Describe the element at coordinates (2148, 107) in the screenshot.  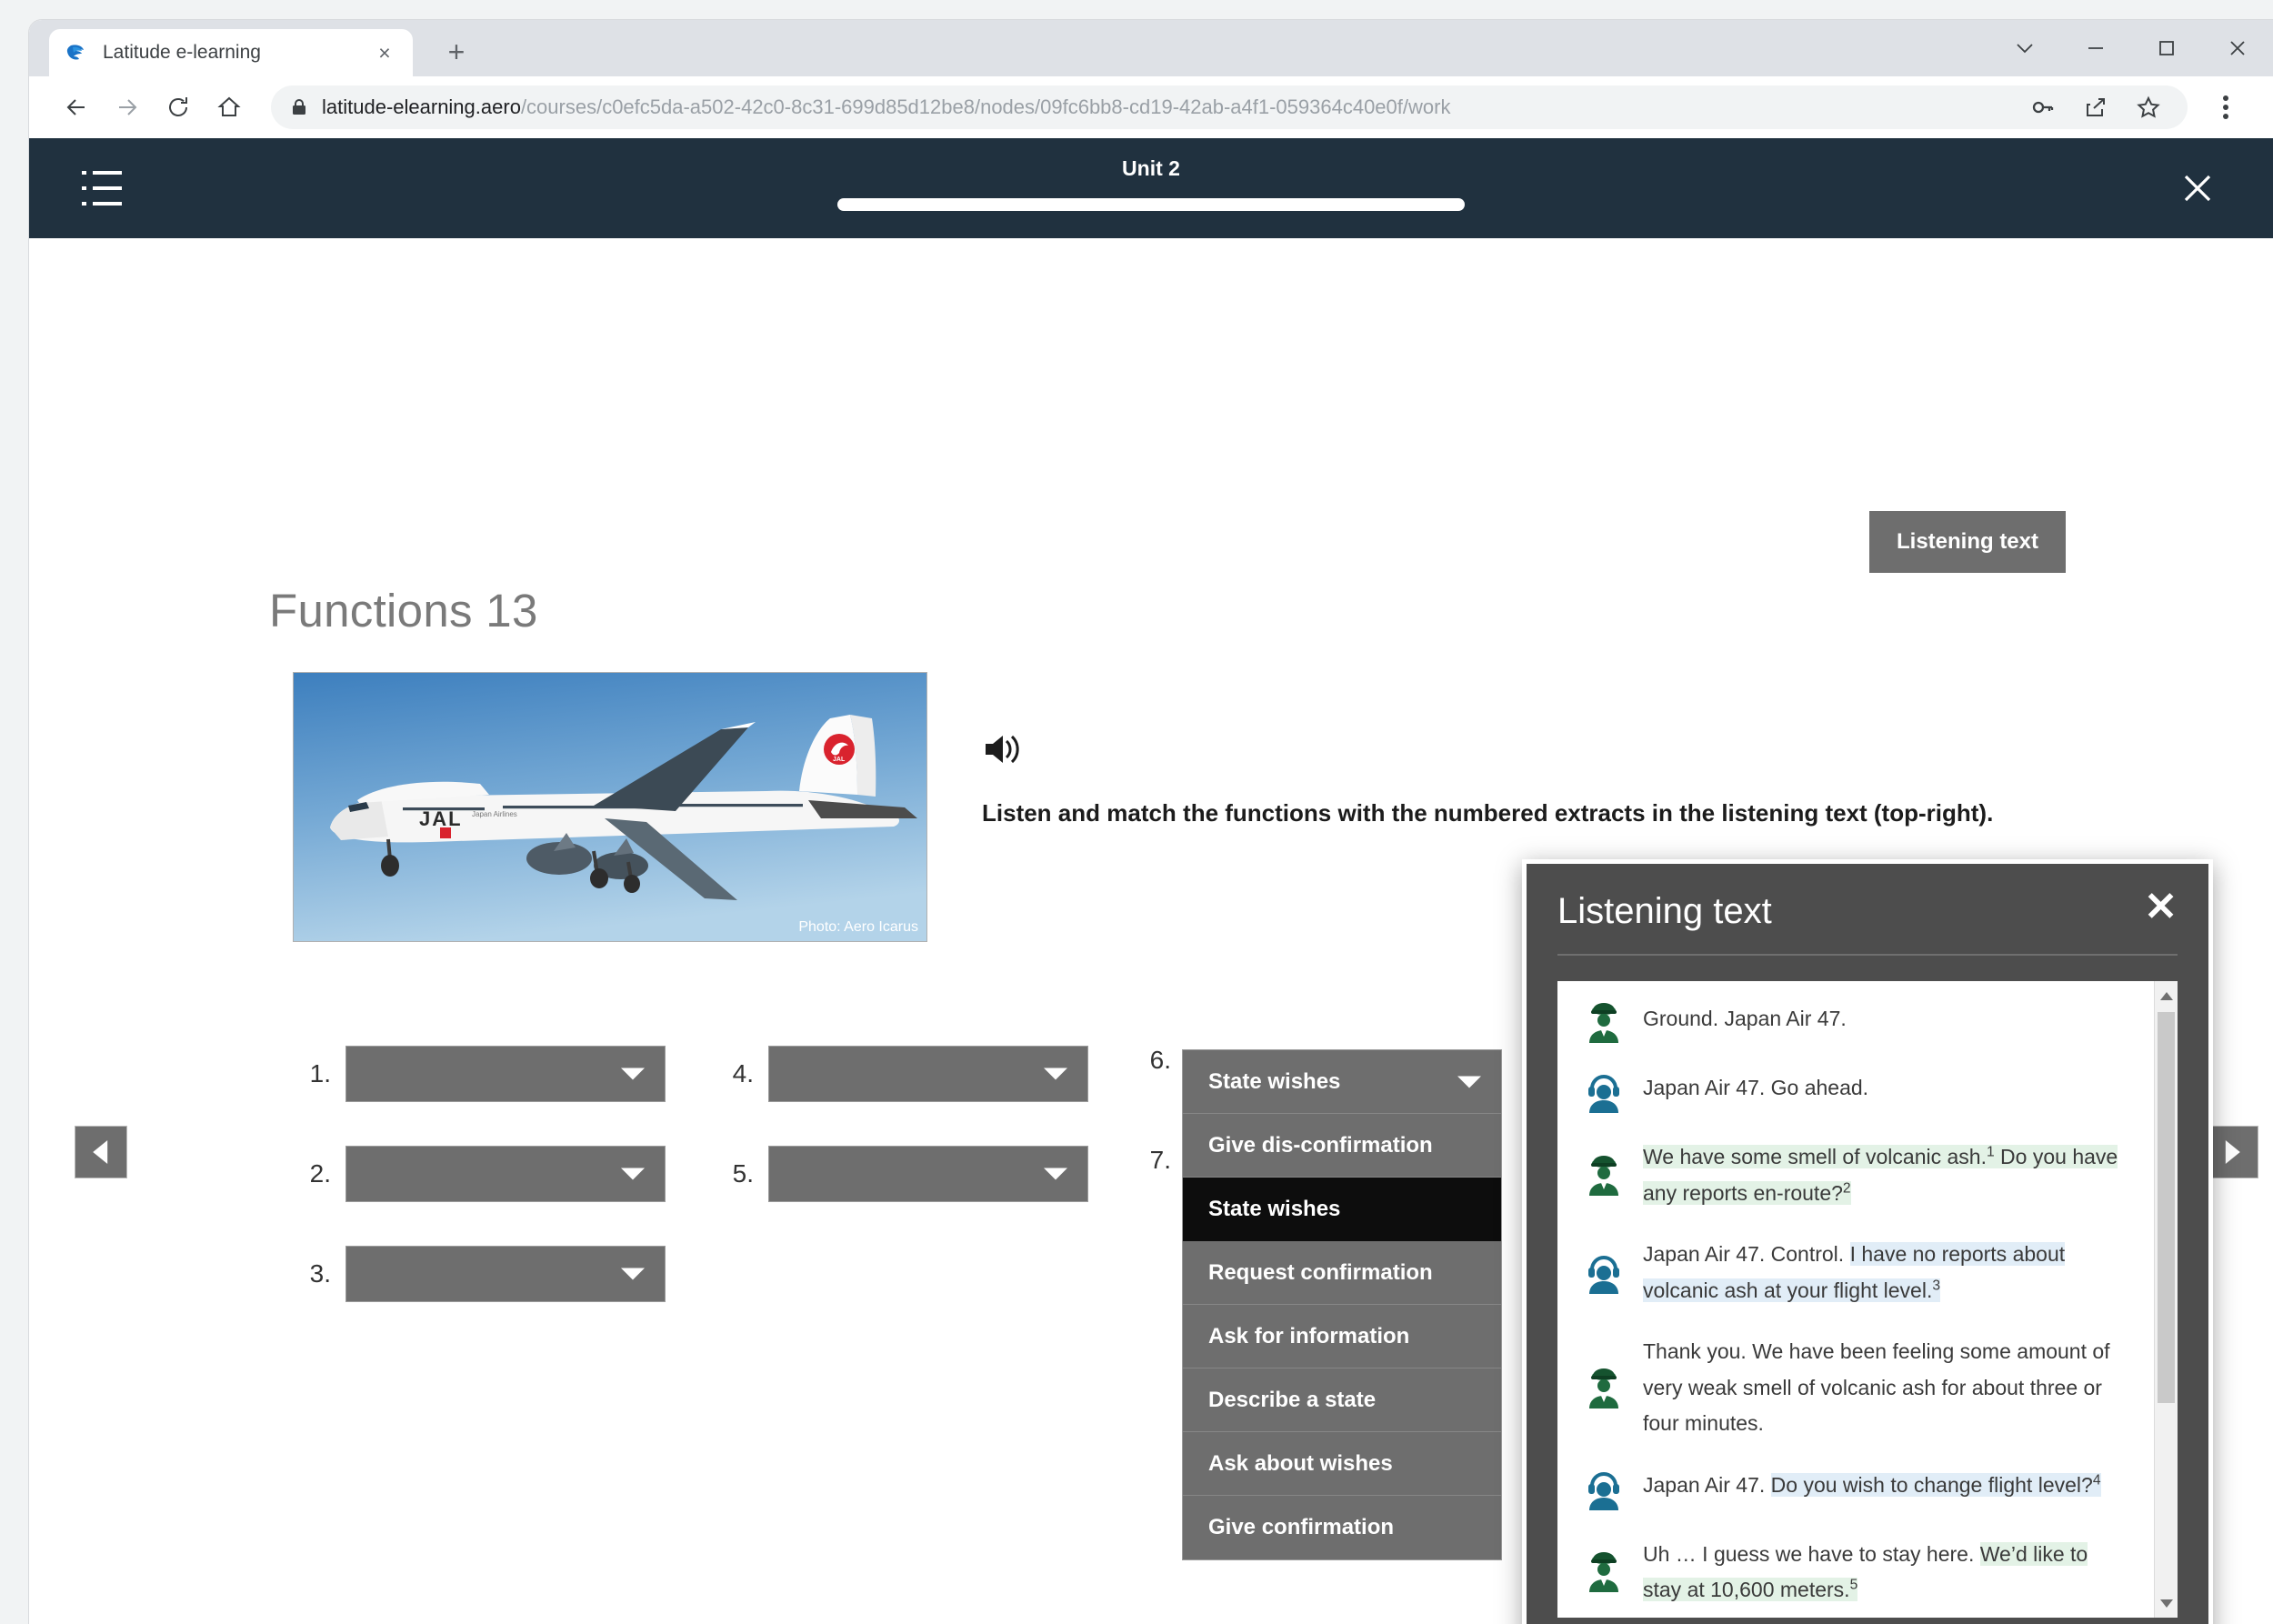
I see `bookmark-star-icon` at that location.